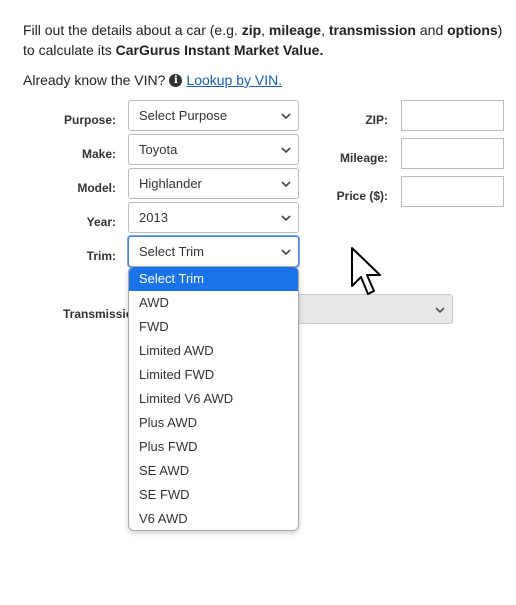 This screenshot has height=605, width=516. I want to click on lookup-by-vin-link: Lookup by VIN., so click(234, 80).